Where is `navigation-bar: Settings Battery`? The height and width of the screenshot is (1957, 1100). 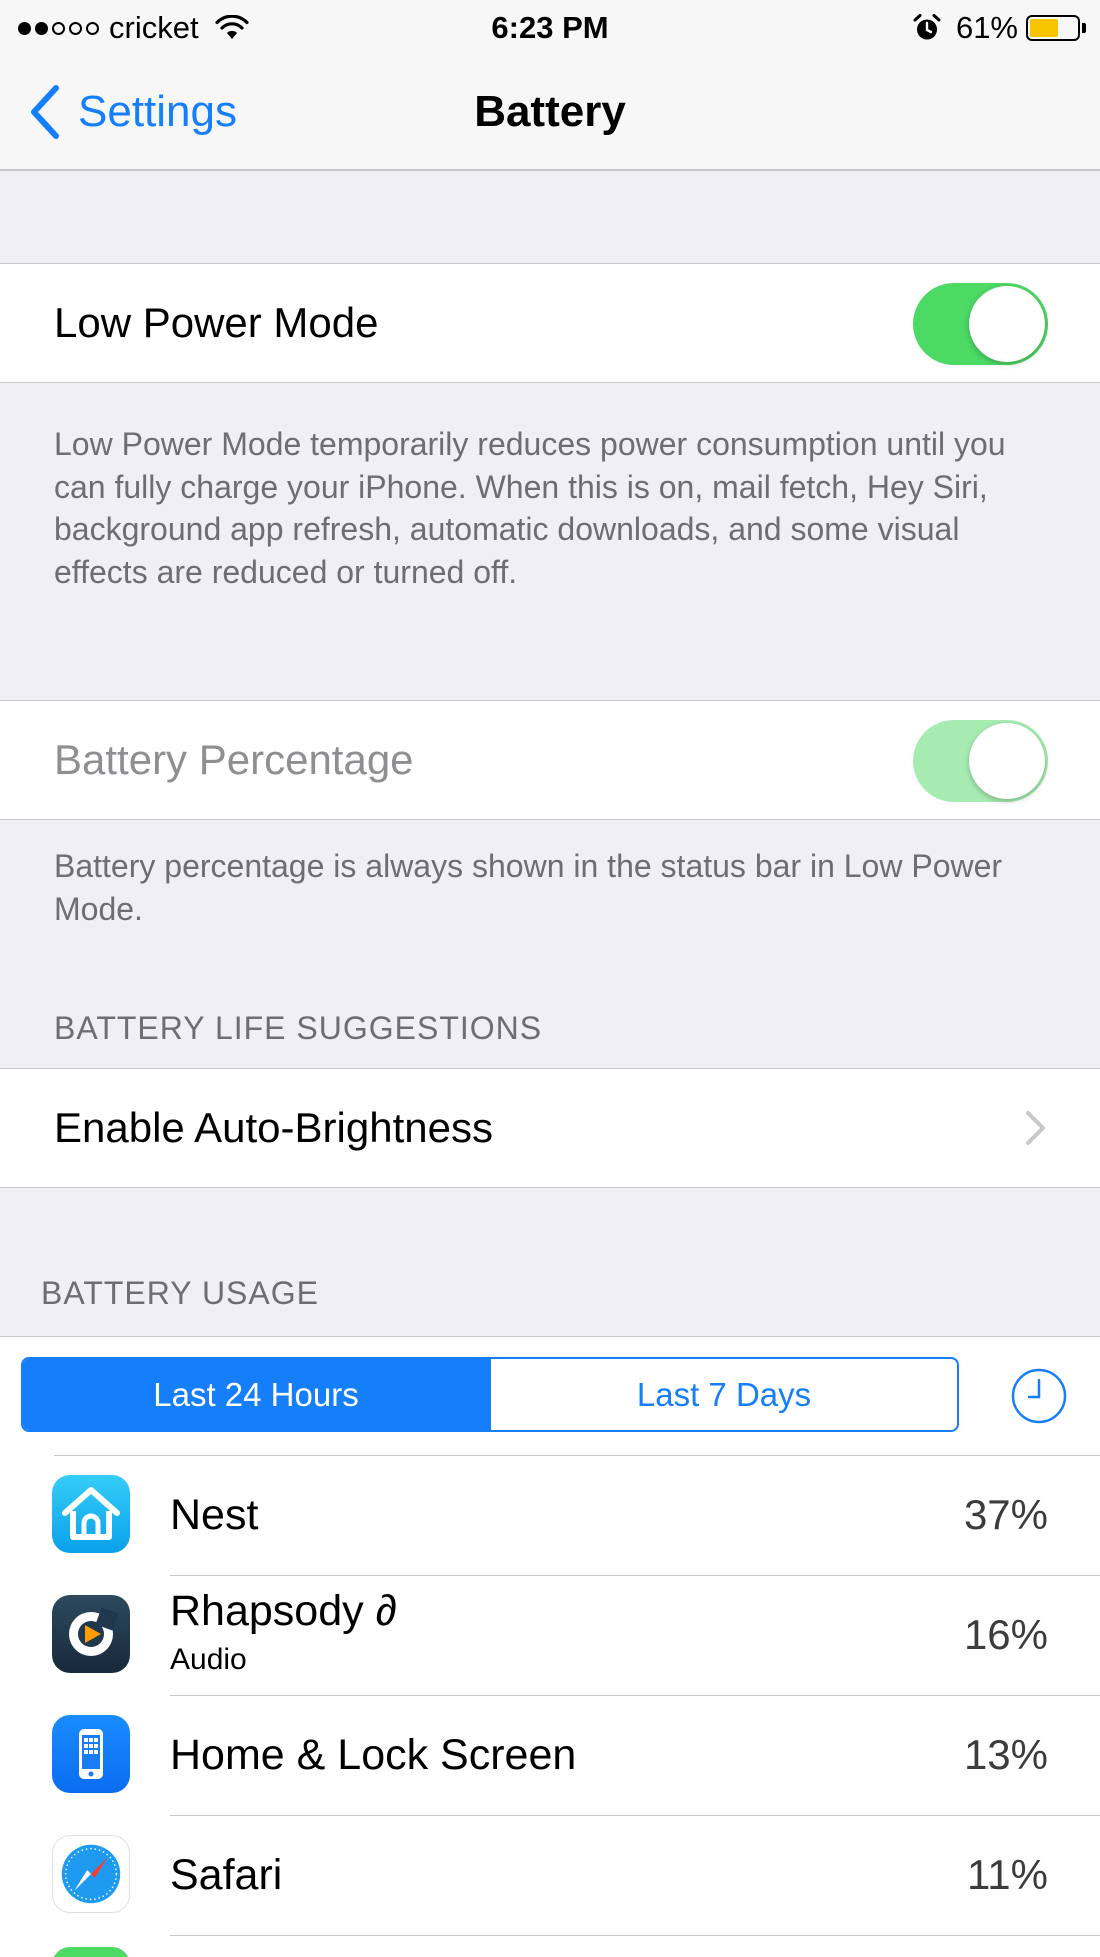 navigation-bar: Settings Battery is located at coordinates (550, 113).